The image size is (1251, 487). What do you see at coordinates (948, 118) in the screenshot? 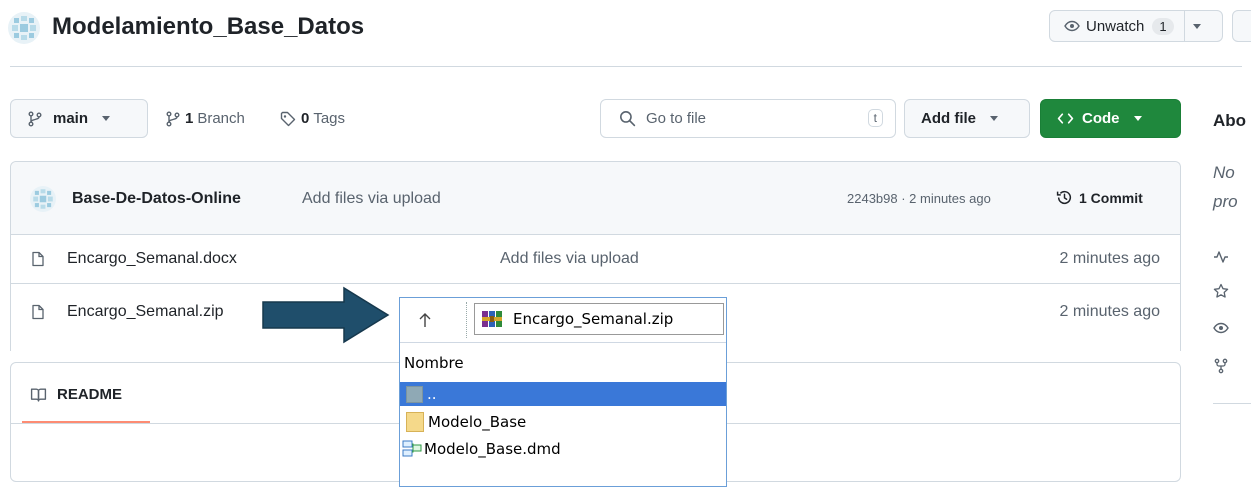
I see `add-file-label: Add file` at bounding box center [948, 118].